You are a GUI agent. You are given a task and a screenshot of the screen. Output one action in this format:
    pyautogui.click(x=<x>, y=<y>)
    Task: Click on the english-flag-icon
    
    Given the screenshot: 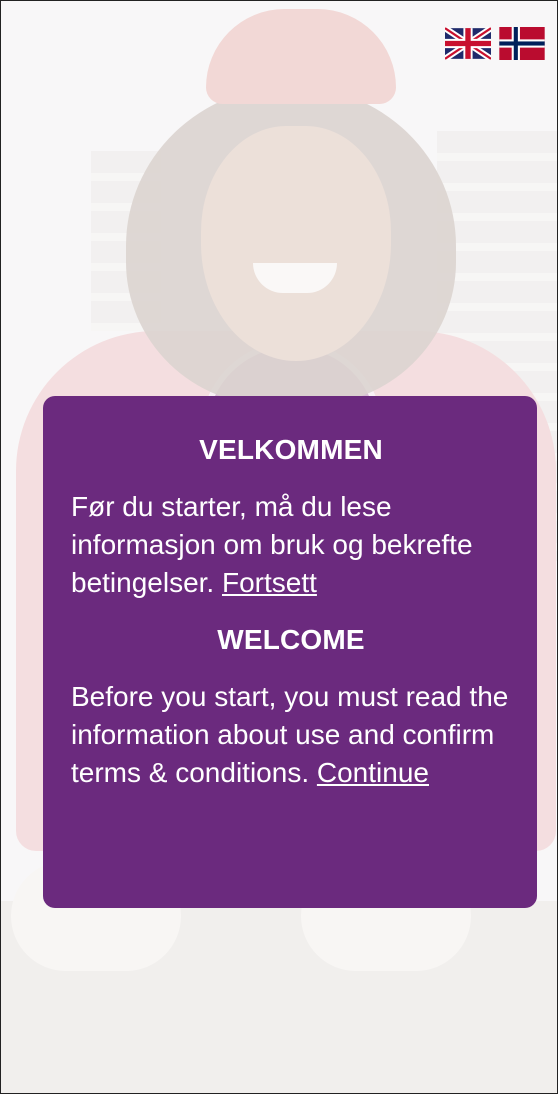 What is the action you would take?
    pyautogui.click(x=468, y=43)
    